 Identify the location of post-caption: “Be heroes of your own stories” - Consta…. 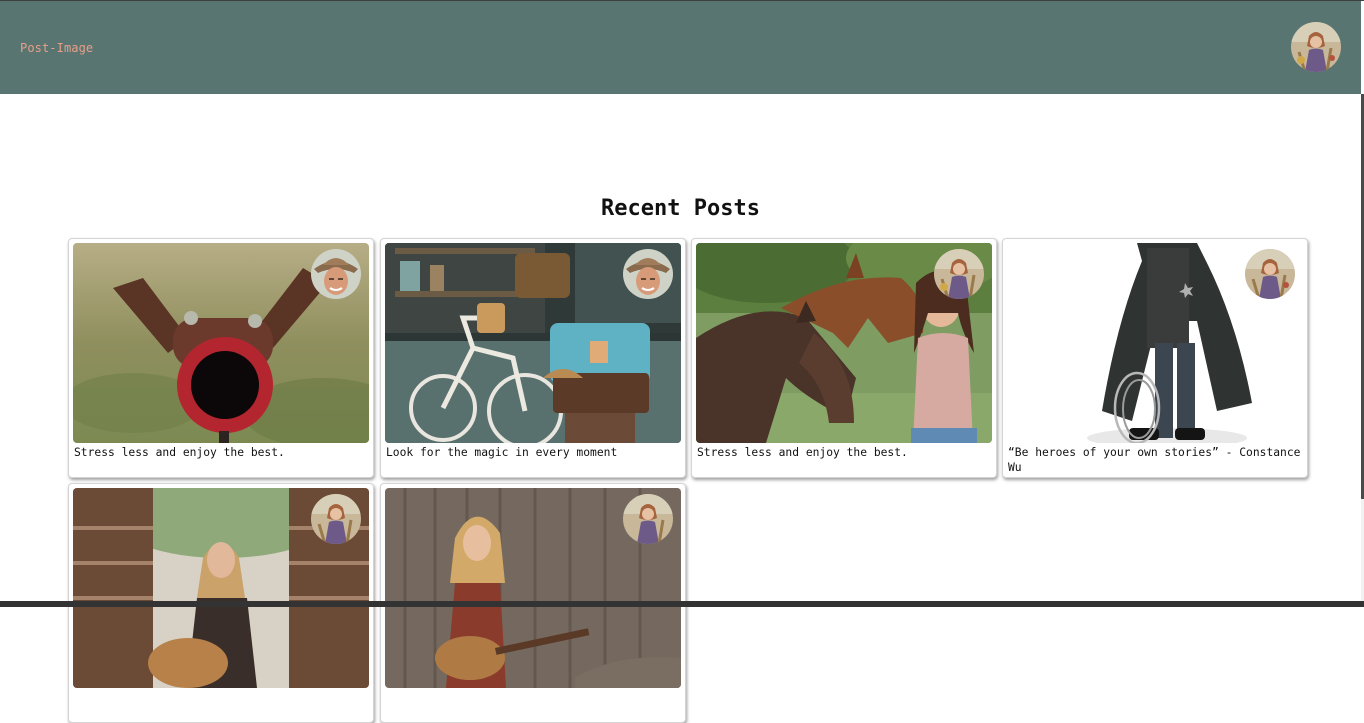
(1154, 460).